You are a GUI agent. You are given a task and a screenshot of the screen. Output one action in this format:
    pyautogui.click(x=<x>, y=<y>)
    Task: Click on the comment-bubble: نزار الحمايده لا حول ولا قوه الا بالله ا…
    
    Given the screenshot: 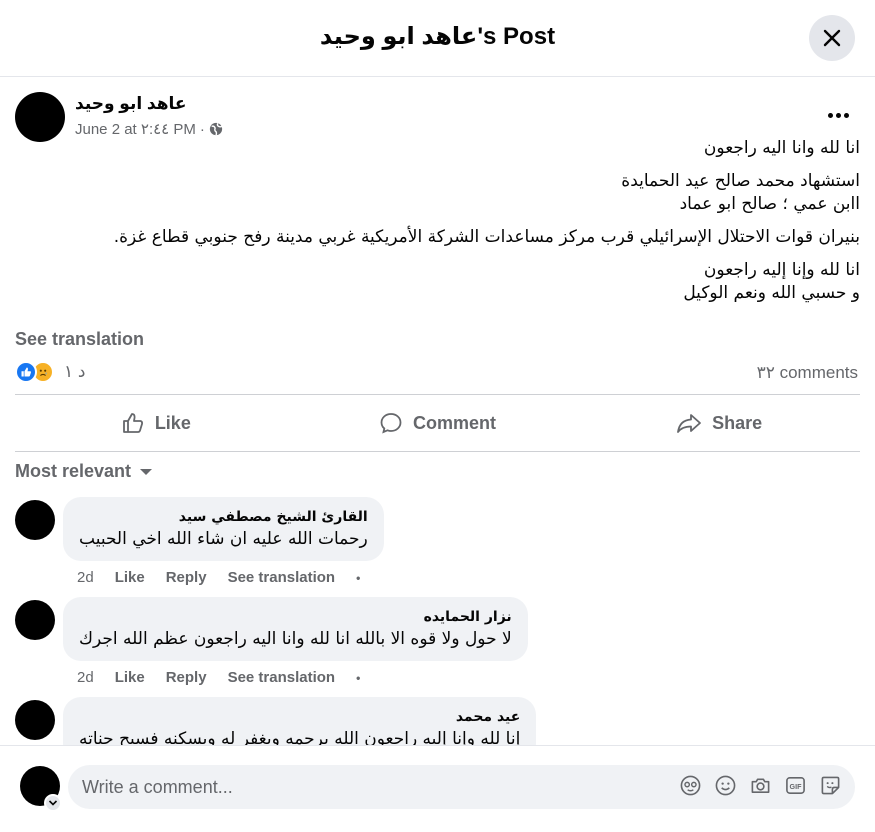 What is the action you would take?
    pyautogui.click(x=295, y=629)
    